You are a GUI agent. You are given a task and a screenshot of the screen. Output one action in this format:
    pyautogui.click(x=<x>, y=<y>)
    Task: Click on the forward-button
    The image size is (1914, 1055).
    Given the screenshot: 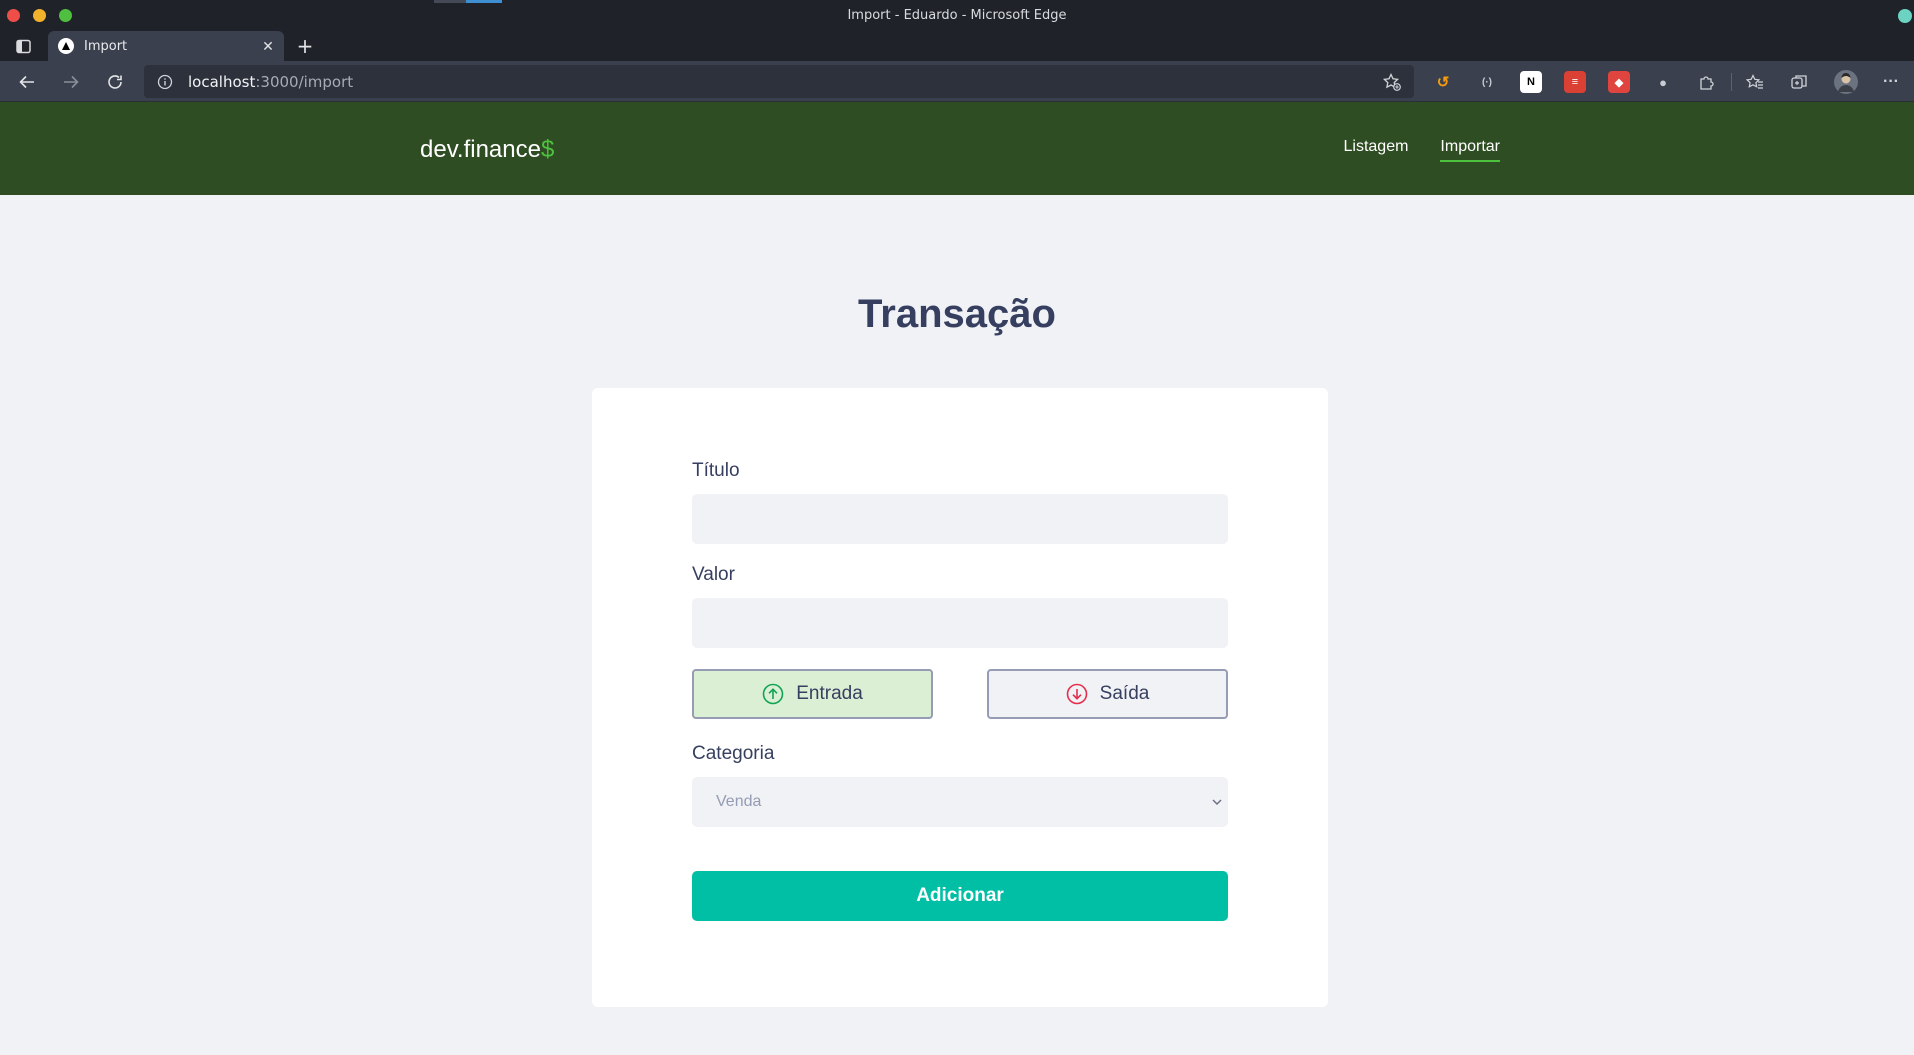 What is the action you would take?
    pyautogui.click(x=71, y=82)
    